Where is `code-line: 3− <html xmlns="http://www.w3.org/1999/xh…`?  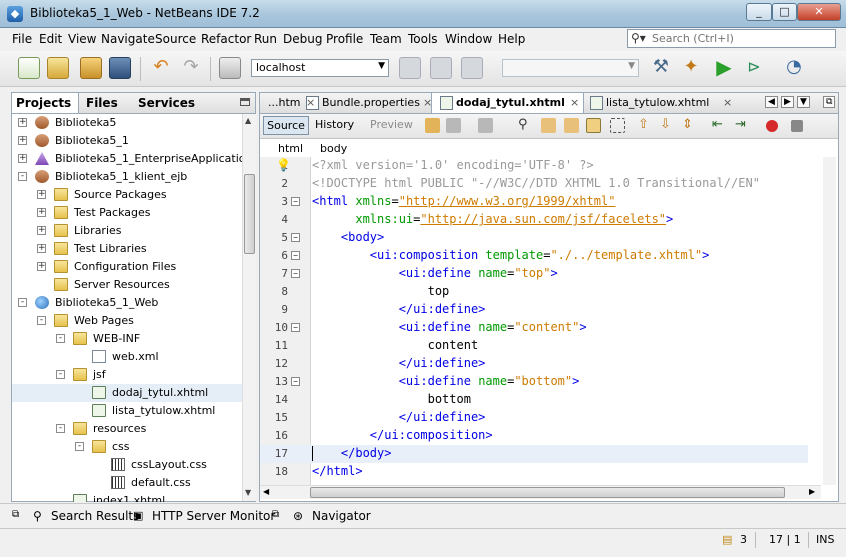
code-line: 3− <html xmlns="http://www.w3.org/1999/xh… is located at coordinates (534, 202).